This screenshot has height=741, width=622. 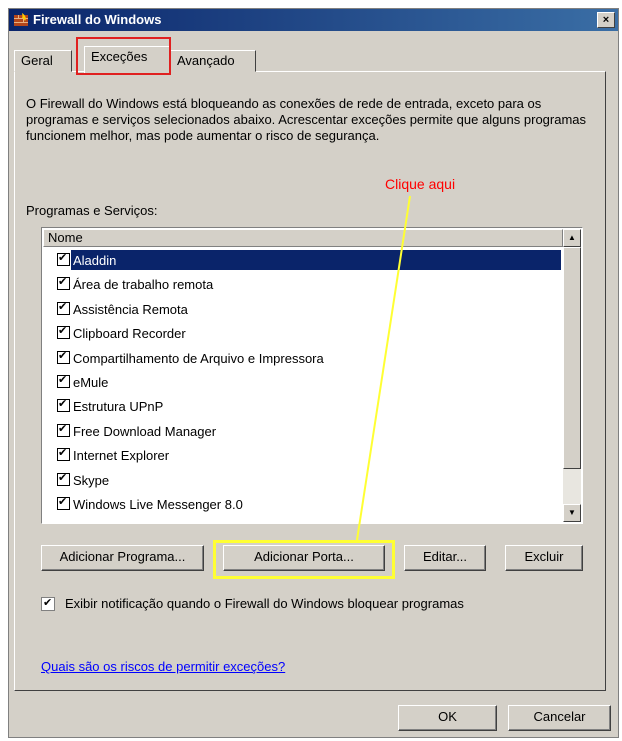 I want to click on list-item: Estrutura UPnP, so click(x=303, y=408).